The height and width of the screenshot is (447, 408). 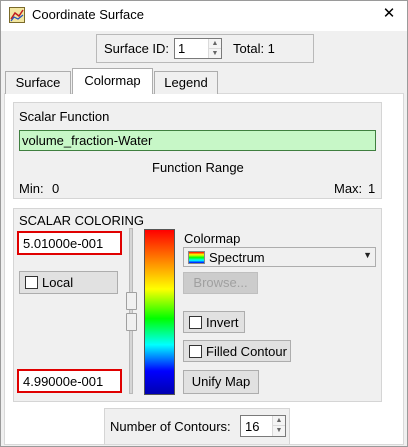 I want to click on filled-contour-label: Filled Contour, so click(x=246, y=351).